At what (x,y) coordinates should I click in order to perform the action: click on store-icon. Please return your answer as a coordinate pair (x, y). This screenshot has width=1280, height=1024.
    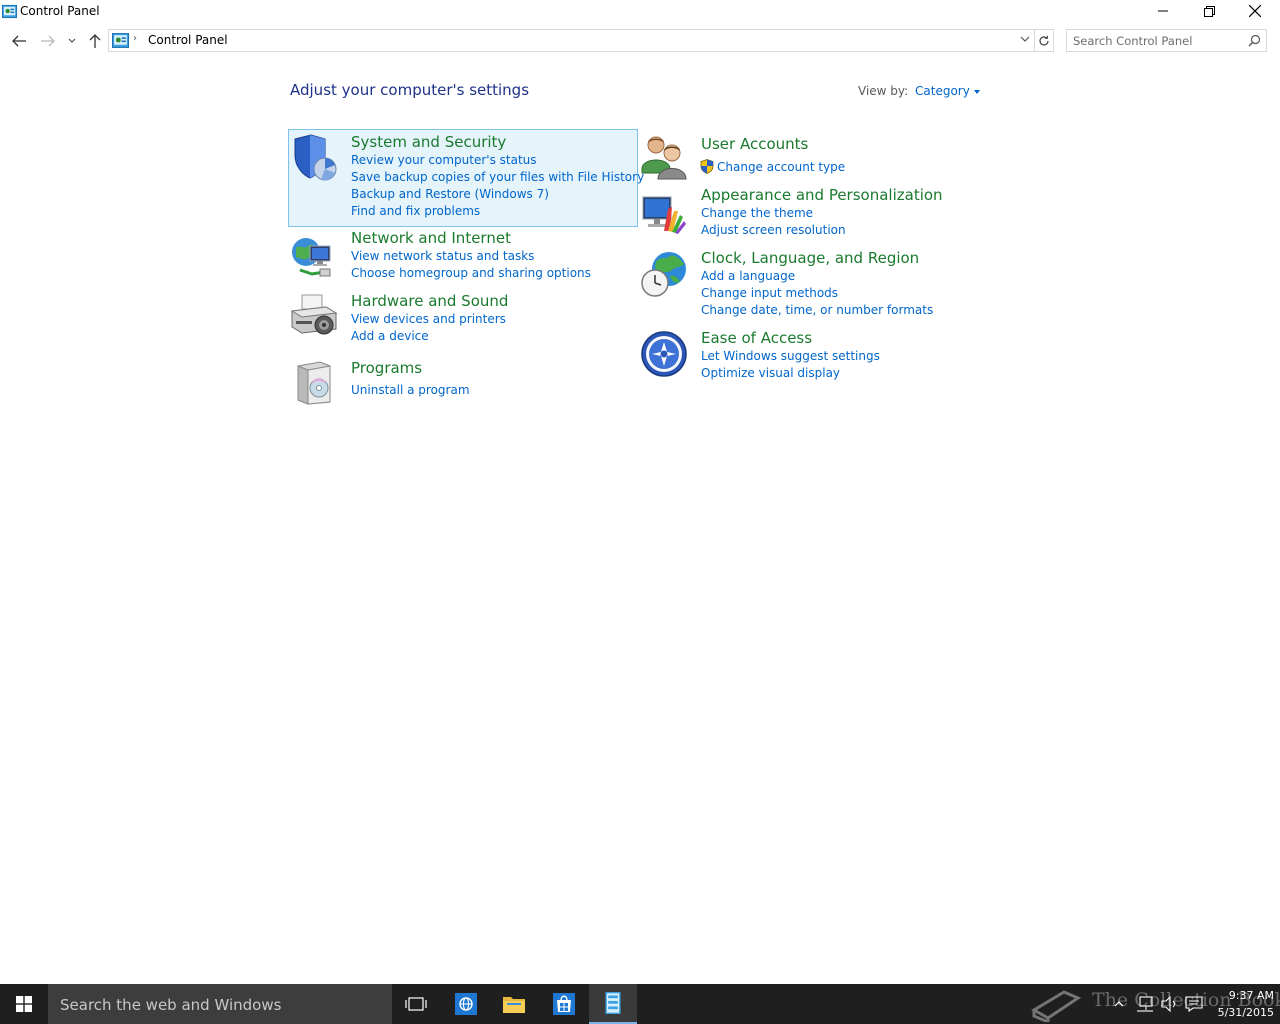
    Looking at the image, I should click on (564, 1004).